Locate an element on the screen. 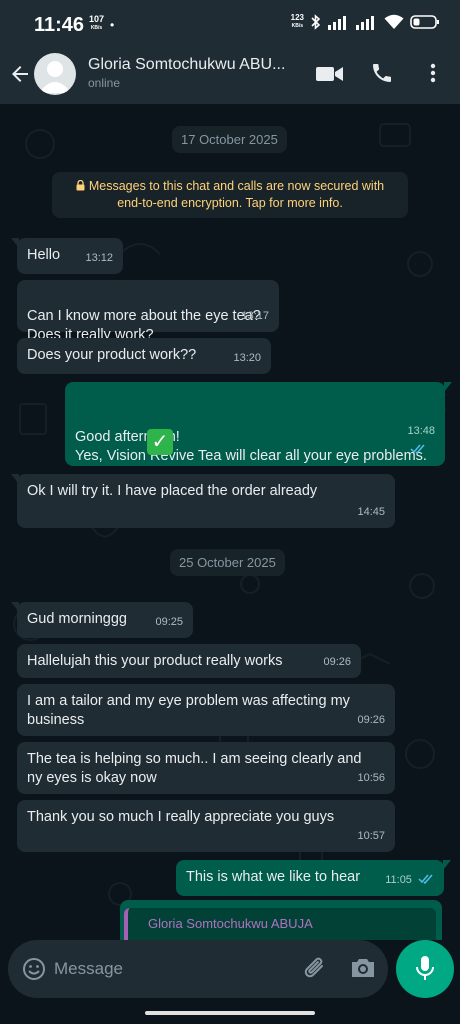 The width and height of the screenshot is (460, 1024). home-gesture-handle is located at coordinates (230, 1013).